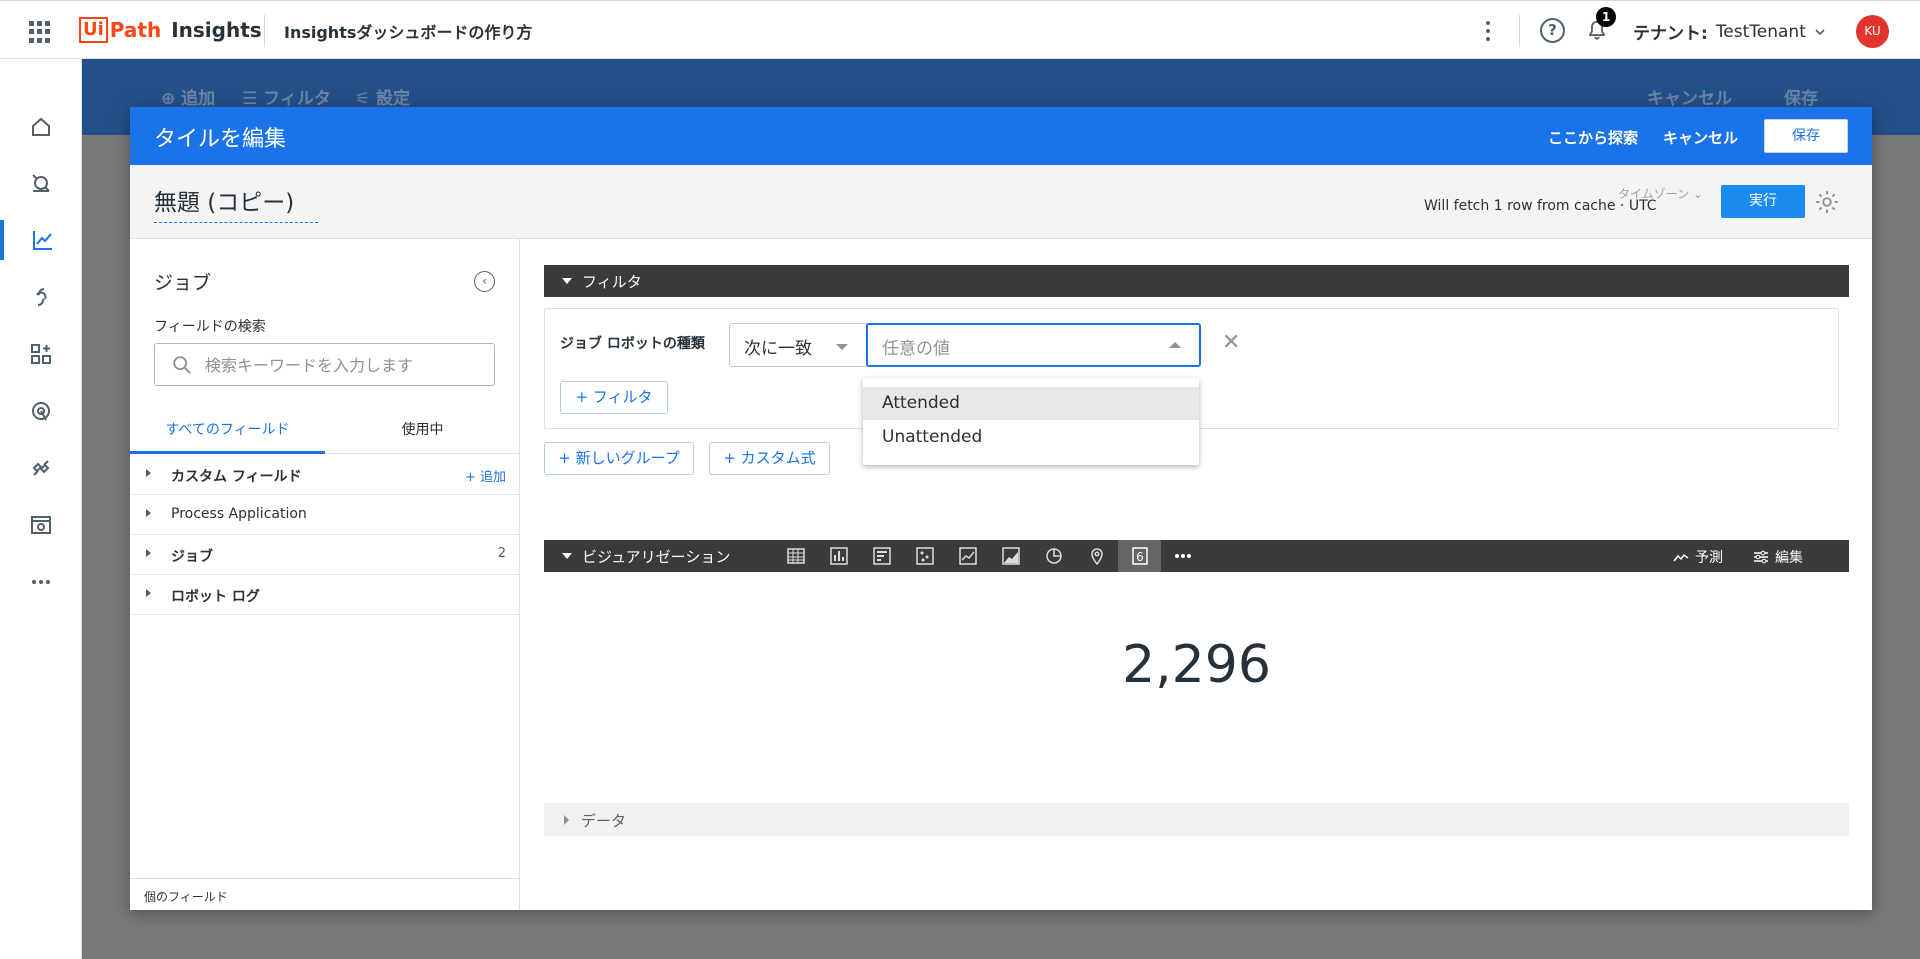 The height and width of the screenshot is (959, 1920). Describe the element at coordinates (1763, 201) in the screenshot. I see `run-button: 実行` at that location.